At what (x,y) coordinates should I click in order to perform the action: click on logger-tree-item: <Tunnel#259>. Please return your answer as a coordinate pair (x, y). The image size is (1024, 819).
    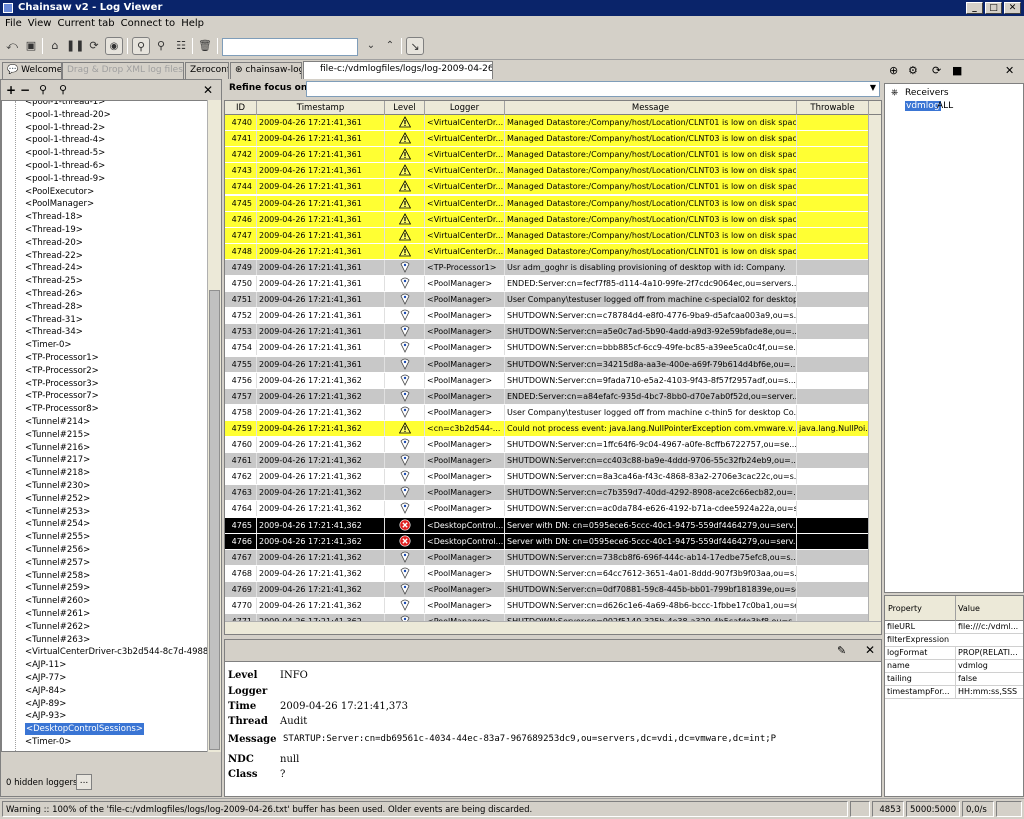
    Looking at the image, I should click on (57, 588).